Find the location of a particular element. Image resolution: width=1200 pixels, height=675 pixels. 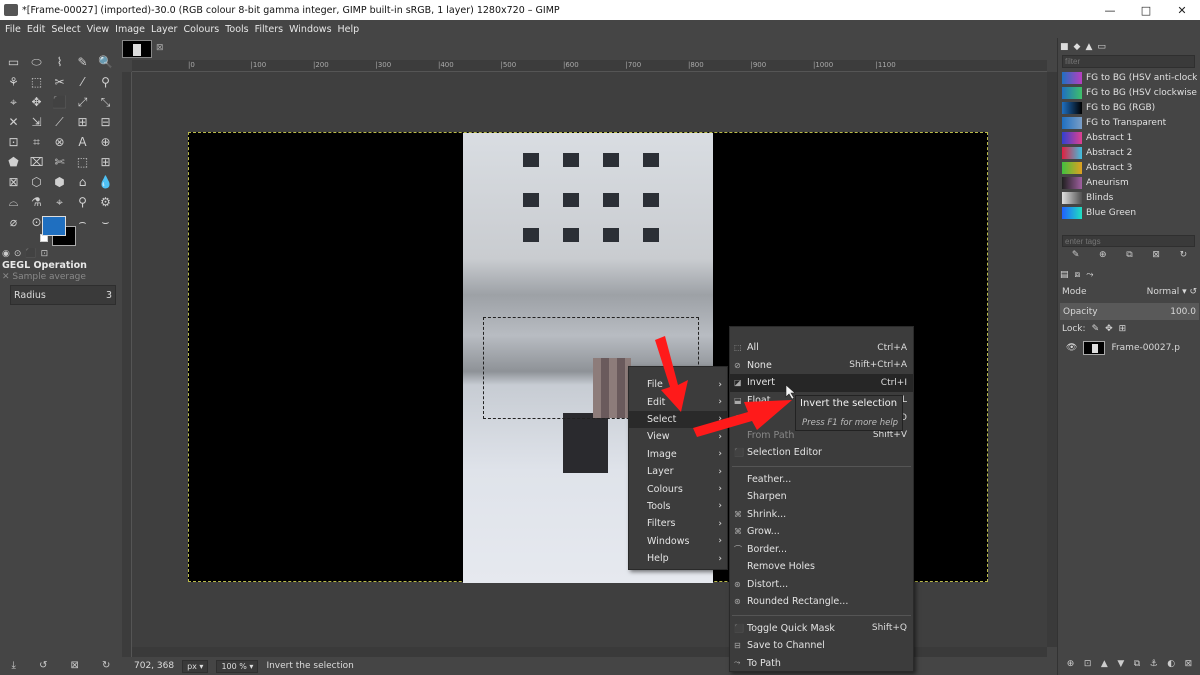

tool-icon: ⤡ is located at coordinates (105, 102).